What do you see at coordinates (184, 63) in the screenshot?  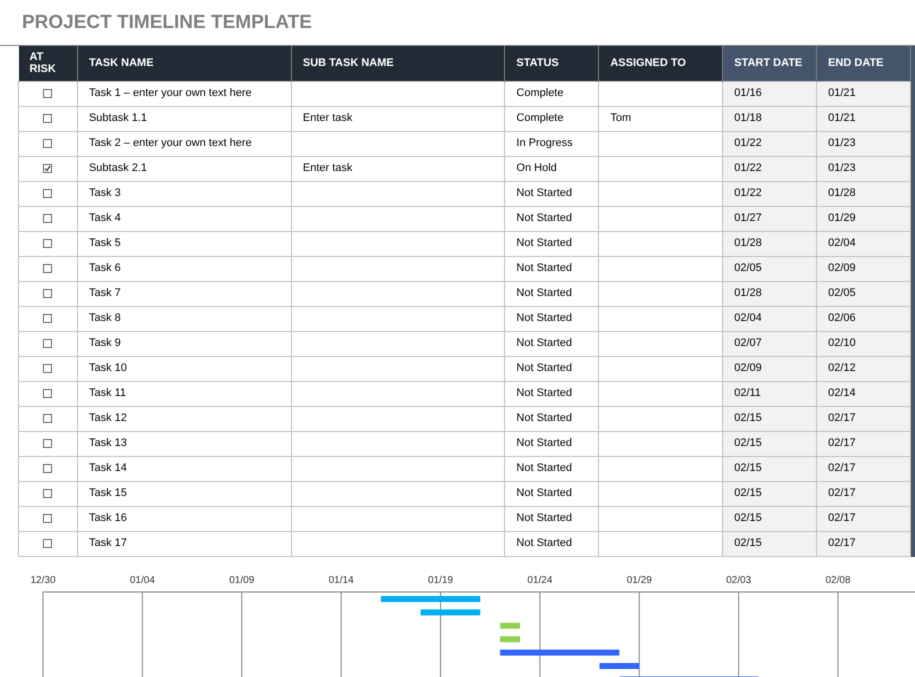 I see `column-header: TASK NAME` at bounding box center [184, 63].